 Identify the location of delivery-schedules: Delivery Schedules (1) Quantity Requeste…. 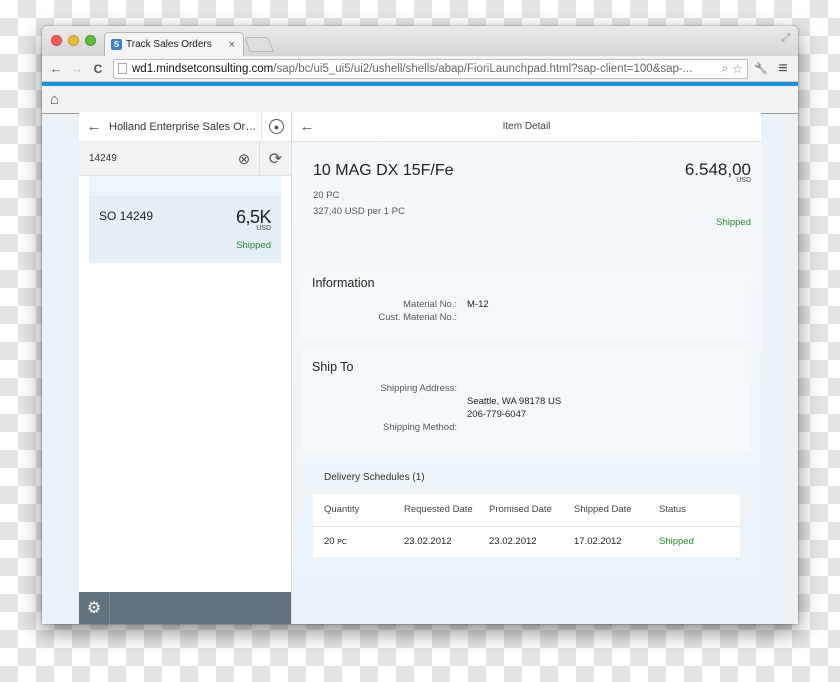
(532, 514).